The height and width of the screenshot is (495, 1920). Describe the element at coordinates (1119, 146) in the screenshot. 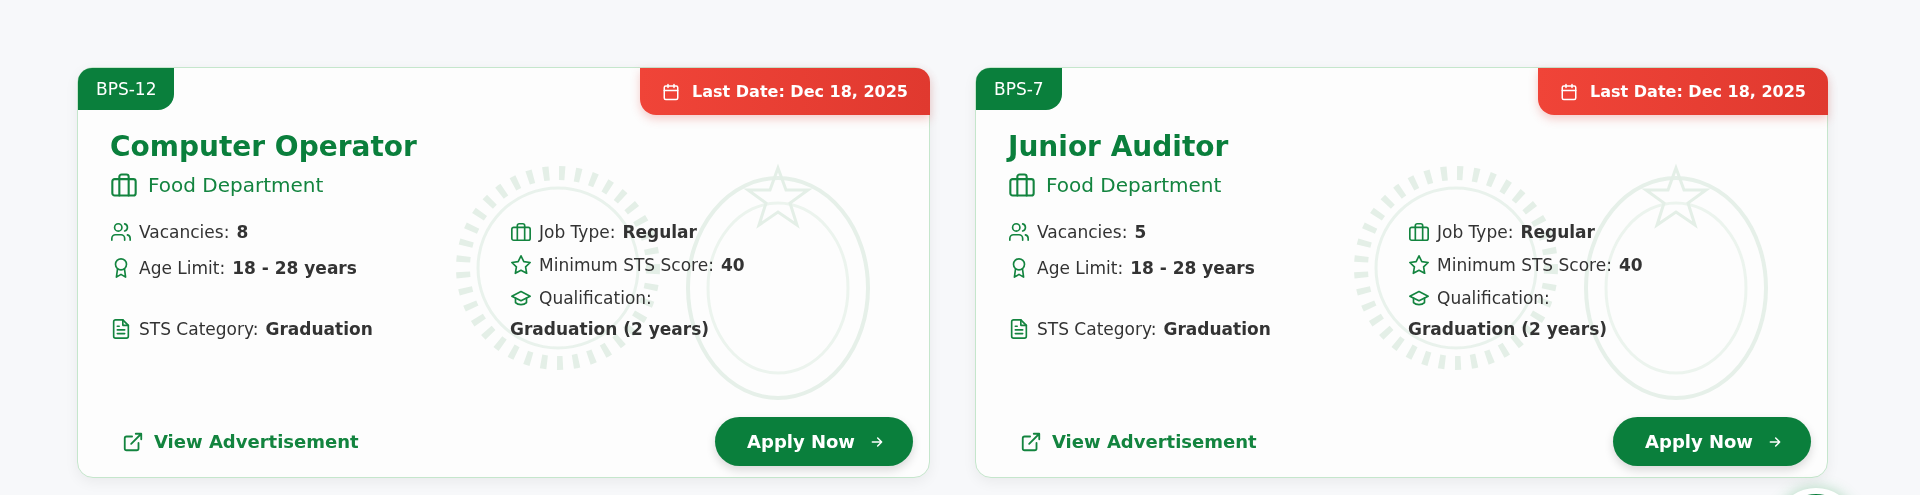

I see `job-title: Junior Auditor` at that location.